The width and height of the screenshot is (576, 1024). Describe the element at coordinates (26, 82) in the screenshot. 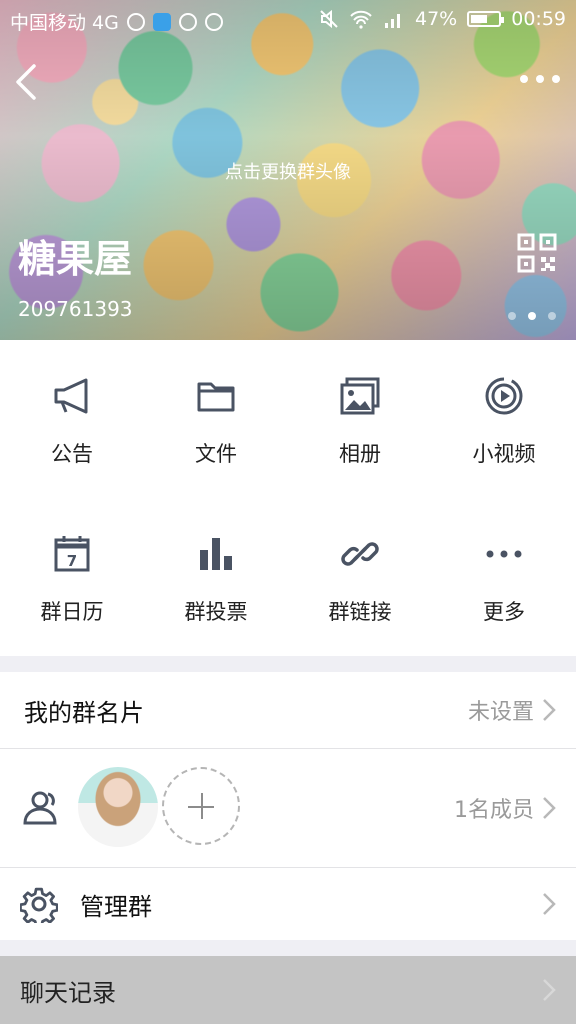

I see `back-icon` at that location.